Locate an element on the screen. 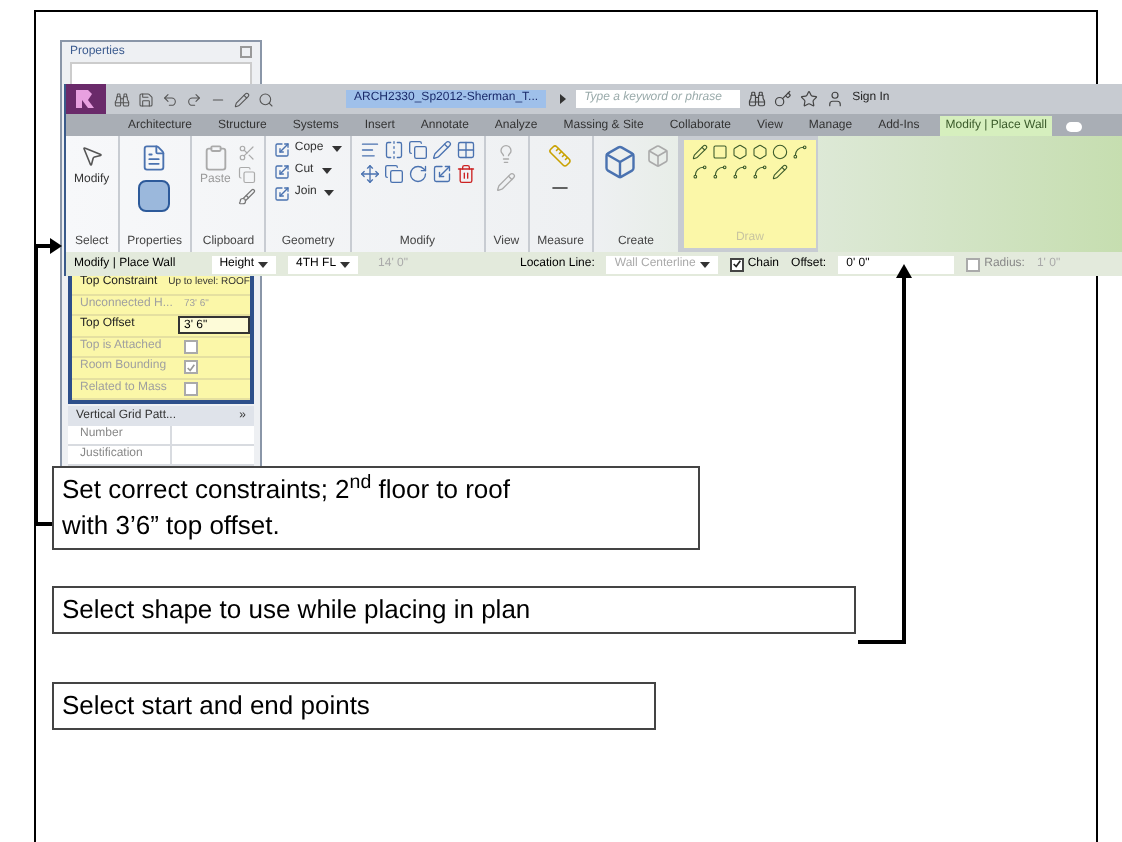 Image resolution: width=1122 pixels, height=842 pixels. key-icon is located at coordinates (783, 99).